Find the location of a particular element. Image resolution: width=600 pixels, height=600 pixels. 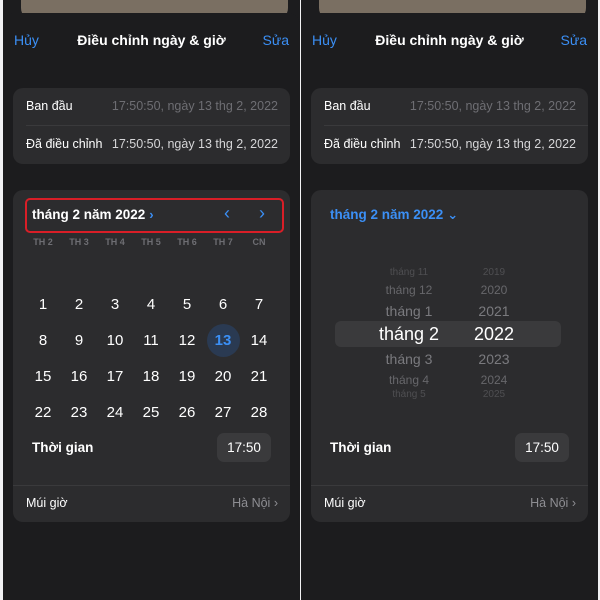

weekday-label: TH 5 is located at coordinates (151, 242).